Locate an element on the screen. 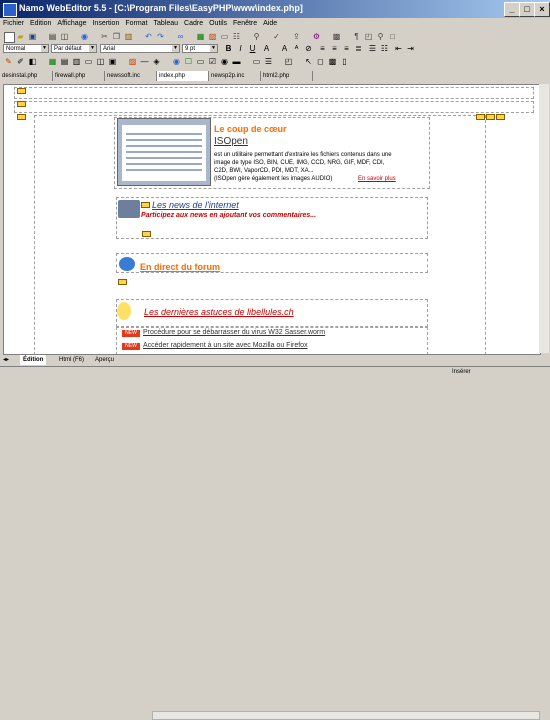 The width and height of the screenshot is (550, 720). insert-hline-icon: — is located at coordinates (144, 61).